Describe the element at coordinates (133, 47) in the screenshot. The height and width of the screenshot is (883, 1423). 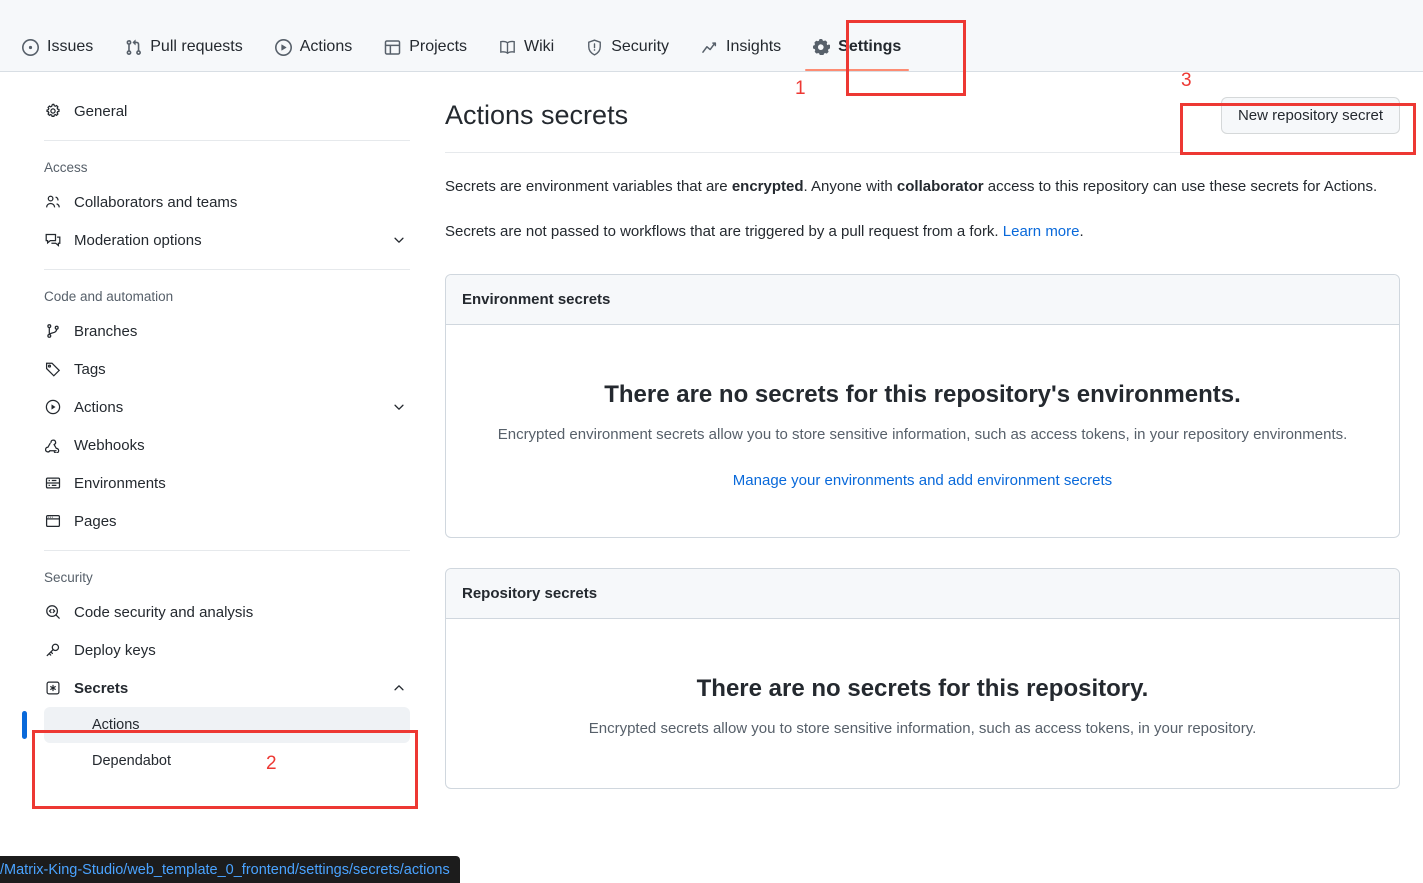
I see `git-pull-request-icon` at that location.